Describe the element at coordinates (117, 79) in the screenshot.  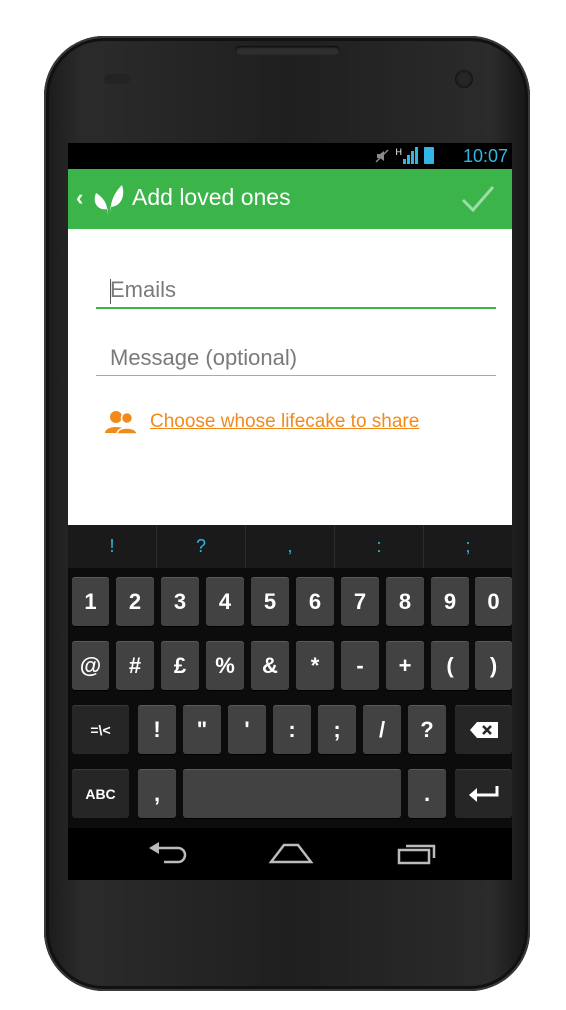
I see `proximity-sensor` at that location.